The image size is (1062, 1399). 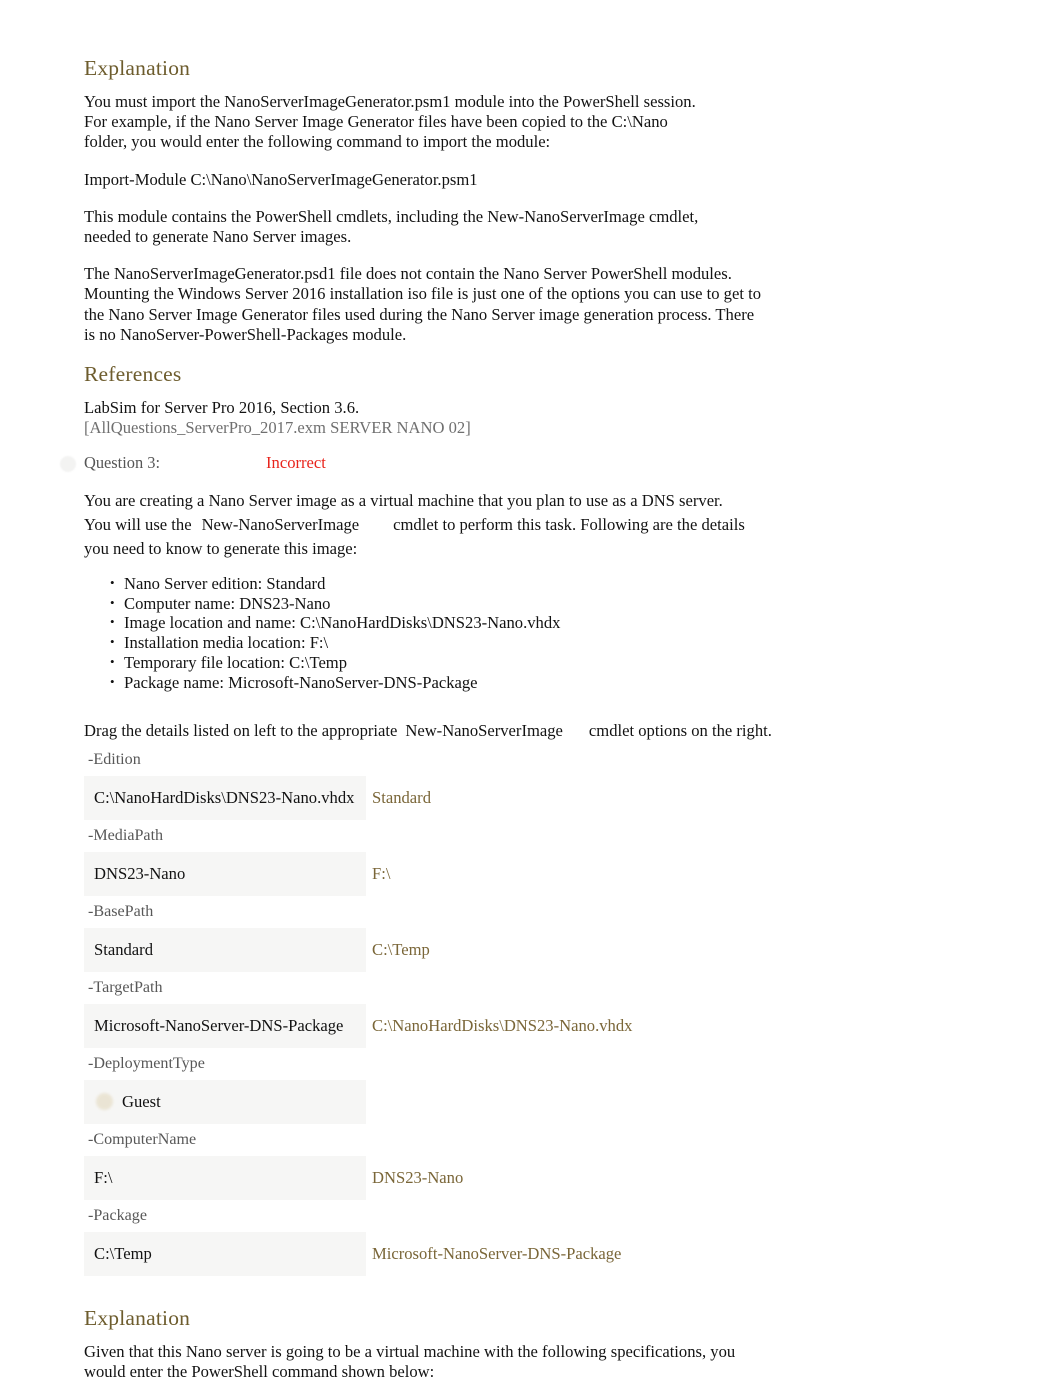 I want to click on parameter-label-edition: -Edition, so click(x=114, y=759).